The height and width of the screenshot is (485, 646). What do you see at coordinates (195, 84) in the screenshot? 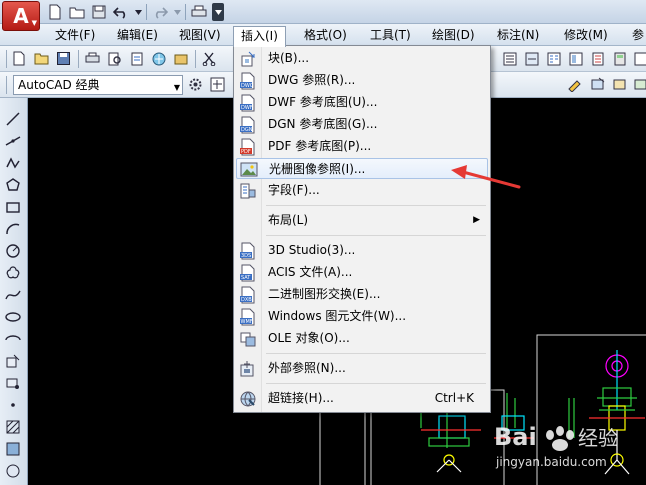
I see `workspace-settings-icon` at bounding box center [195, 84].